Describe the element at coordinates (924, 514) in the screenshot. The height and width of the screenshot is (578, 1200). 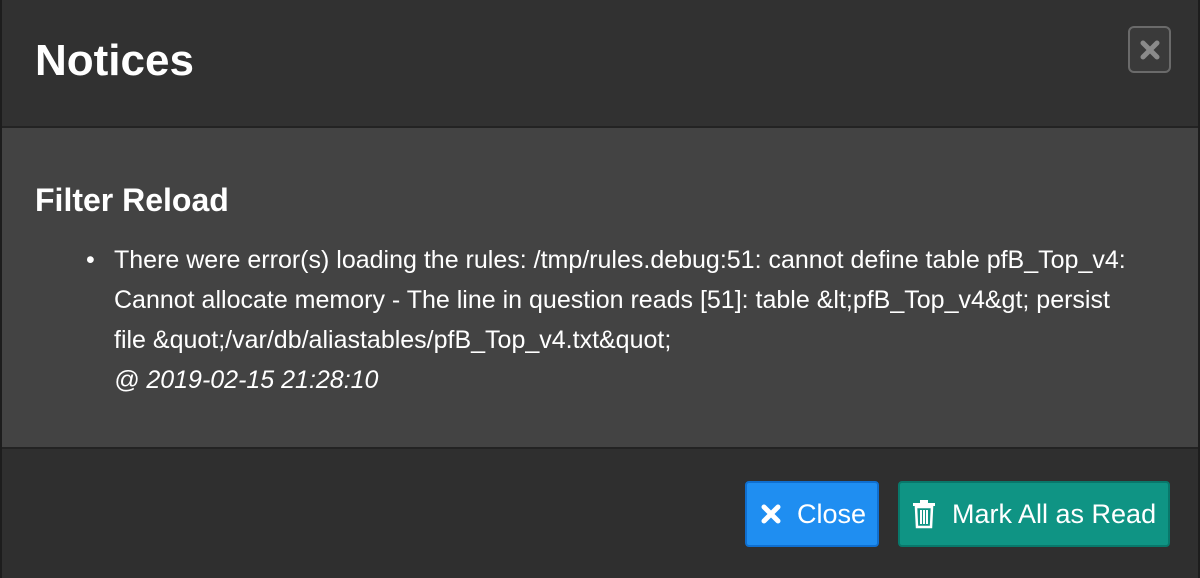
I see `trash-icon` at that location.